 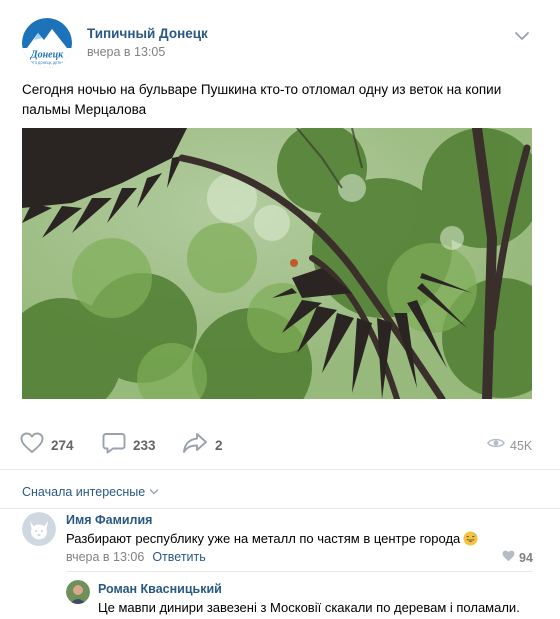 I want to click on comments-divider, so click(x=280, y=508).